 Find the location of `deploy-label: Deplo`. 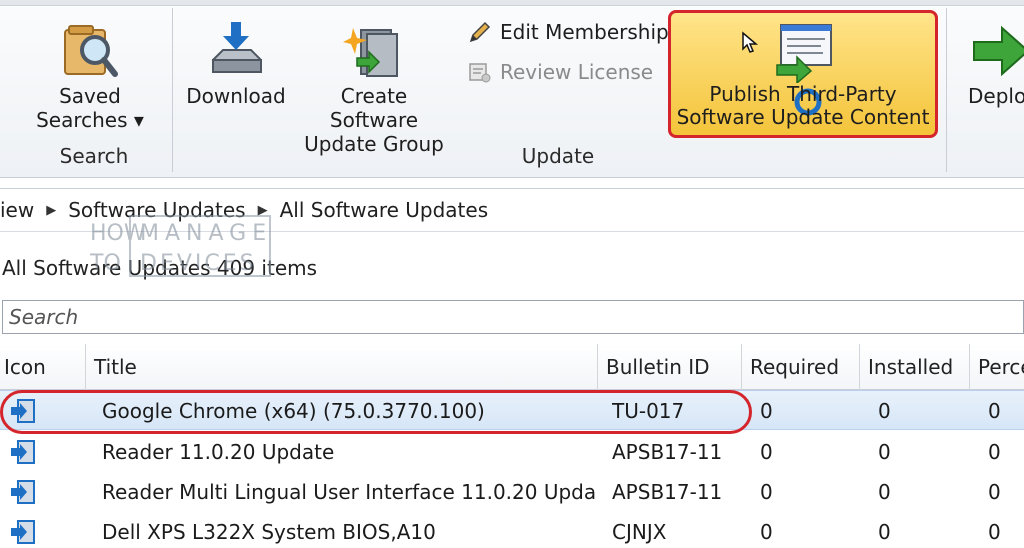

deploy-label: Deplo is located at coordinates (996, 96).